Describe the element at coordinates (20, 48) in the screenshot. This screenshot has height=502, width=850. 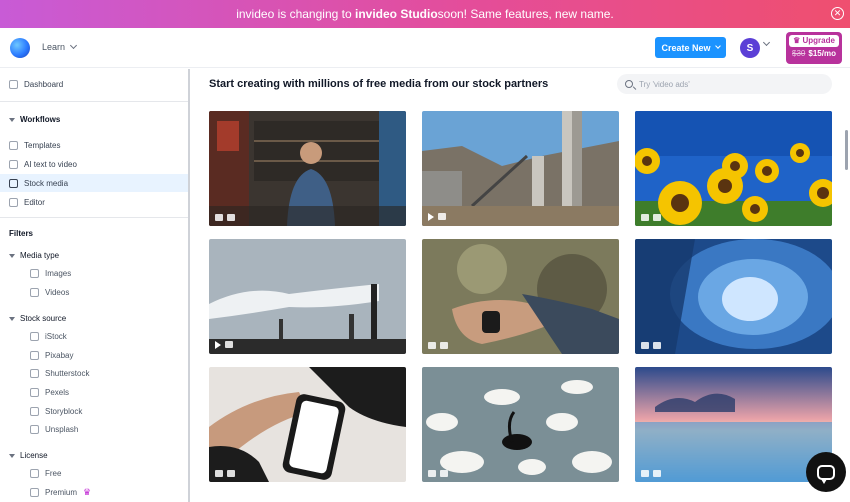
I see `invideo-logo-icon` at that location.